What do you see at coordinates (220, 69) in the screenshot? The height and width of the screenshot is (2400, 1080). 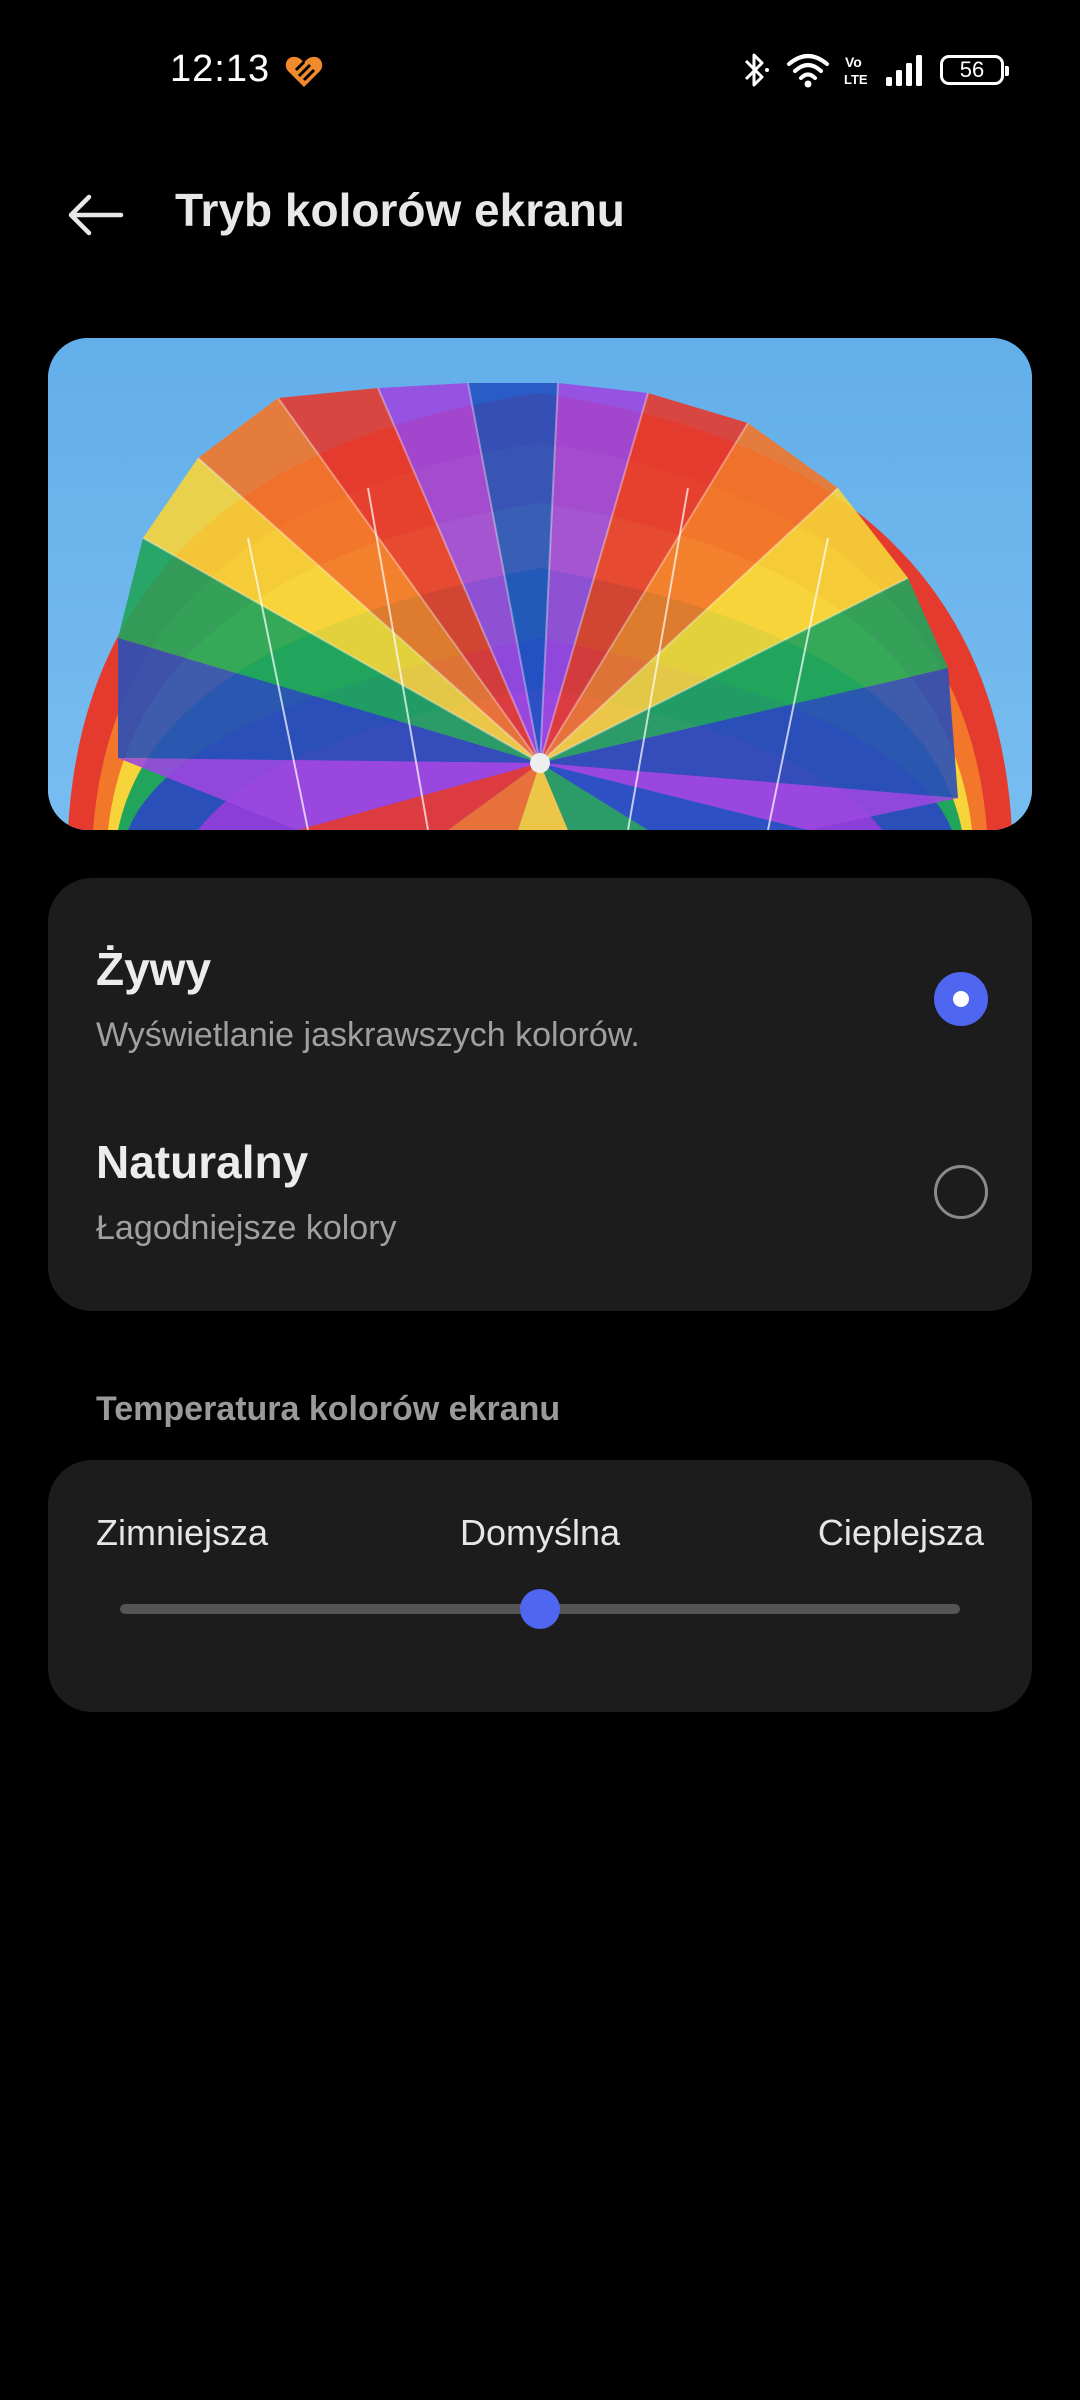 I see `status-time: 12:13` at bounding box center [220, 69].